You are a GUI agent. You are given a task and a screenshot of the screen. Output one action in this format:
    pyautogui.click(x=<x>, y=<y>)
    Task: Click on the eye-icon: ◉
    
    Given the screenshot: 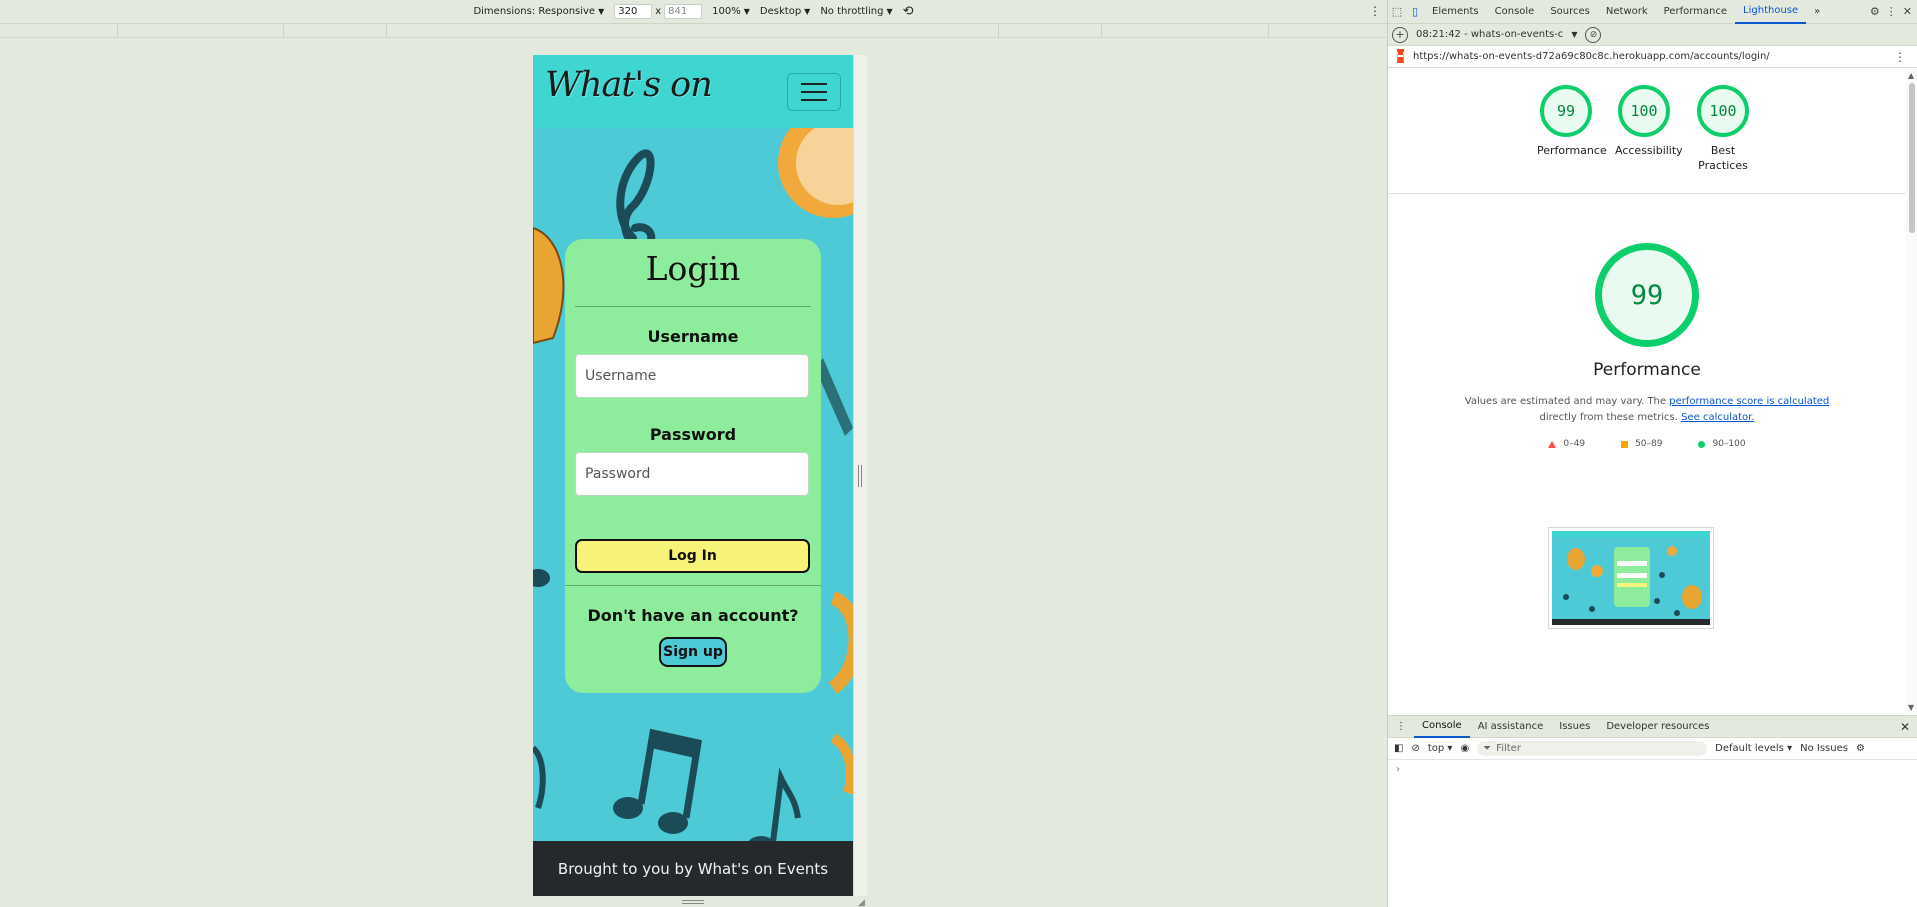 What is the action you would take?
    pyautogui.click(x=1464, y=748)
    